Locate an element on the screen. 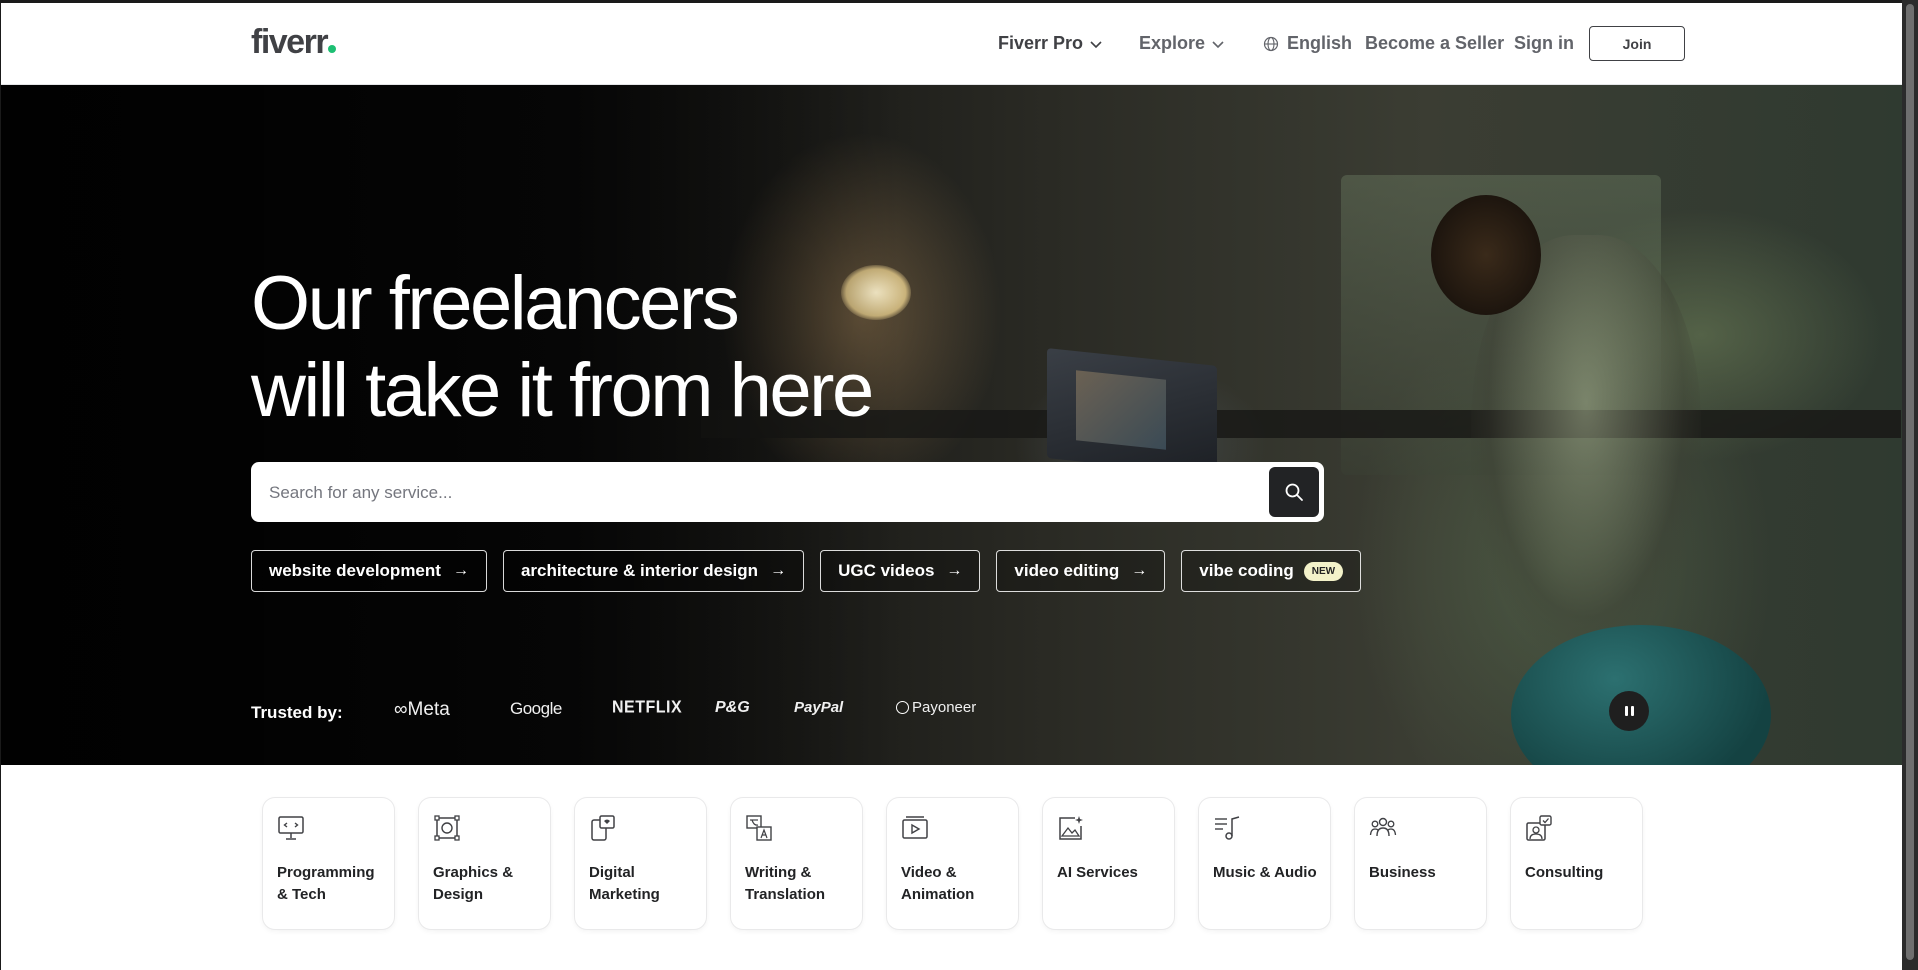 This screenshot has width=1918, height=970. explore-menu: Explore is located at coordinates (1182, 43).